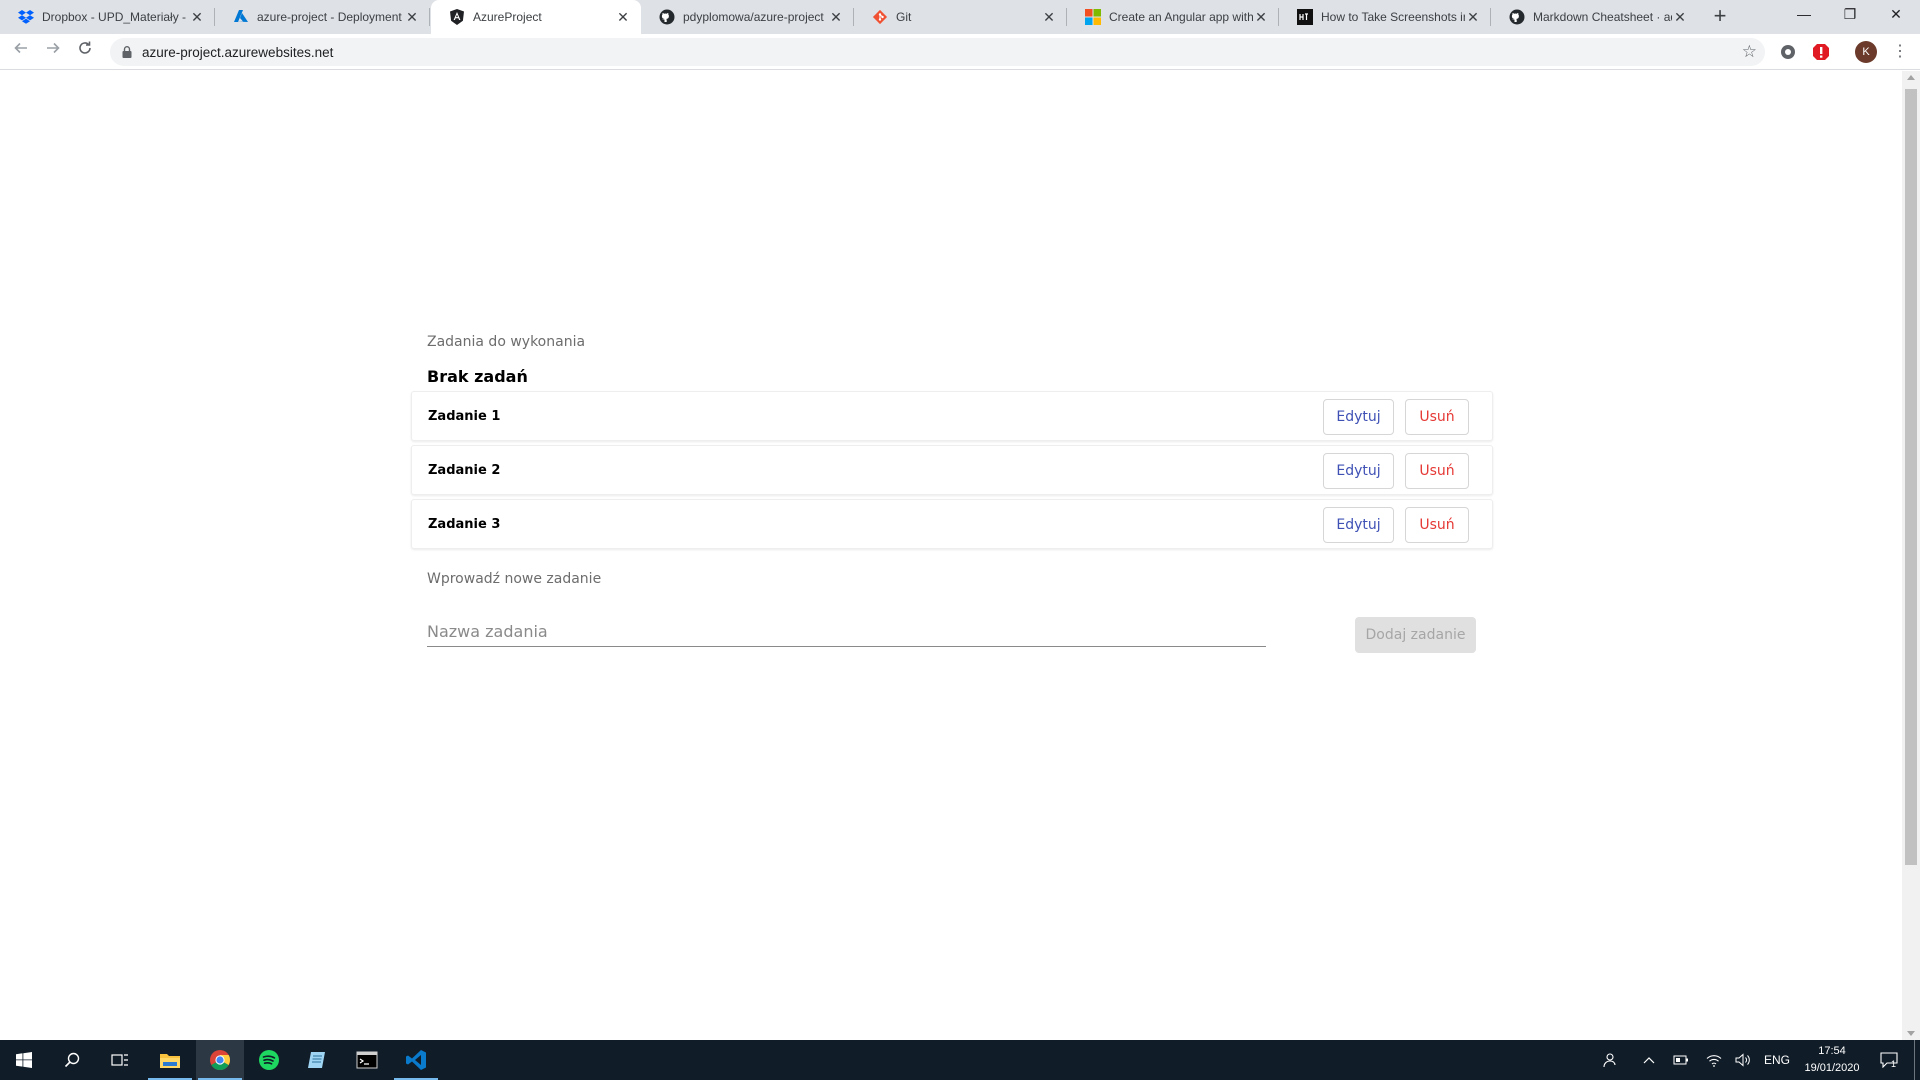 The image size is (1920, 1080). I want to click on vscode-app, so click(416, 1060).